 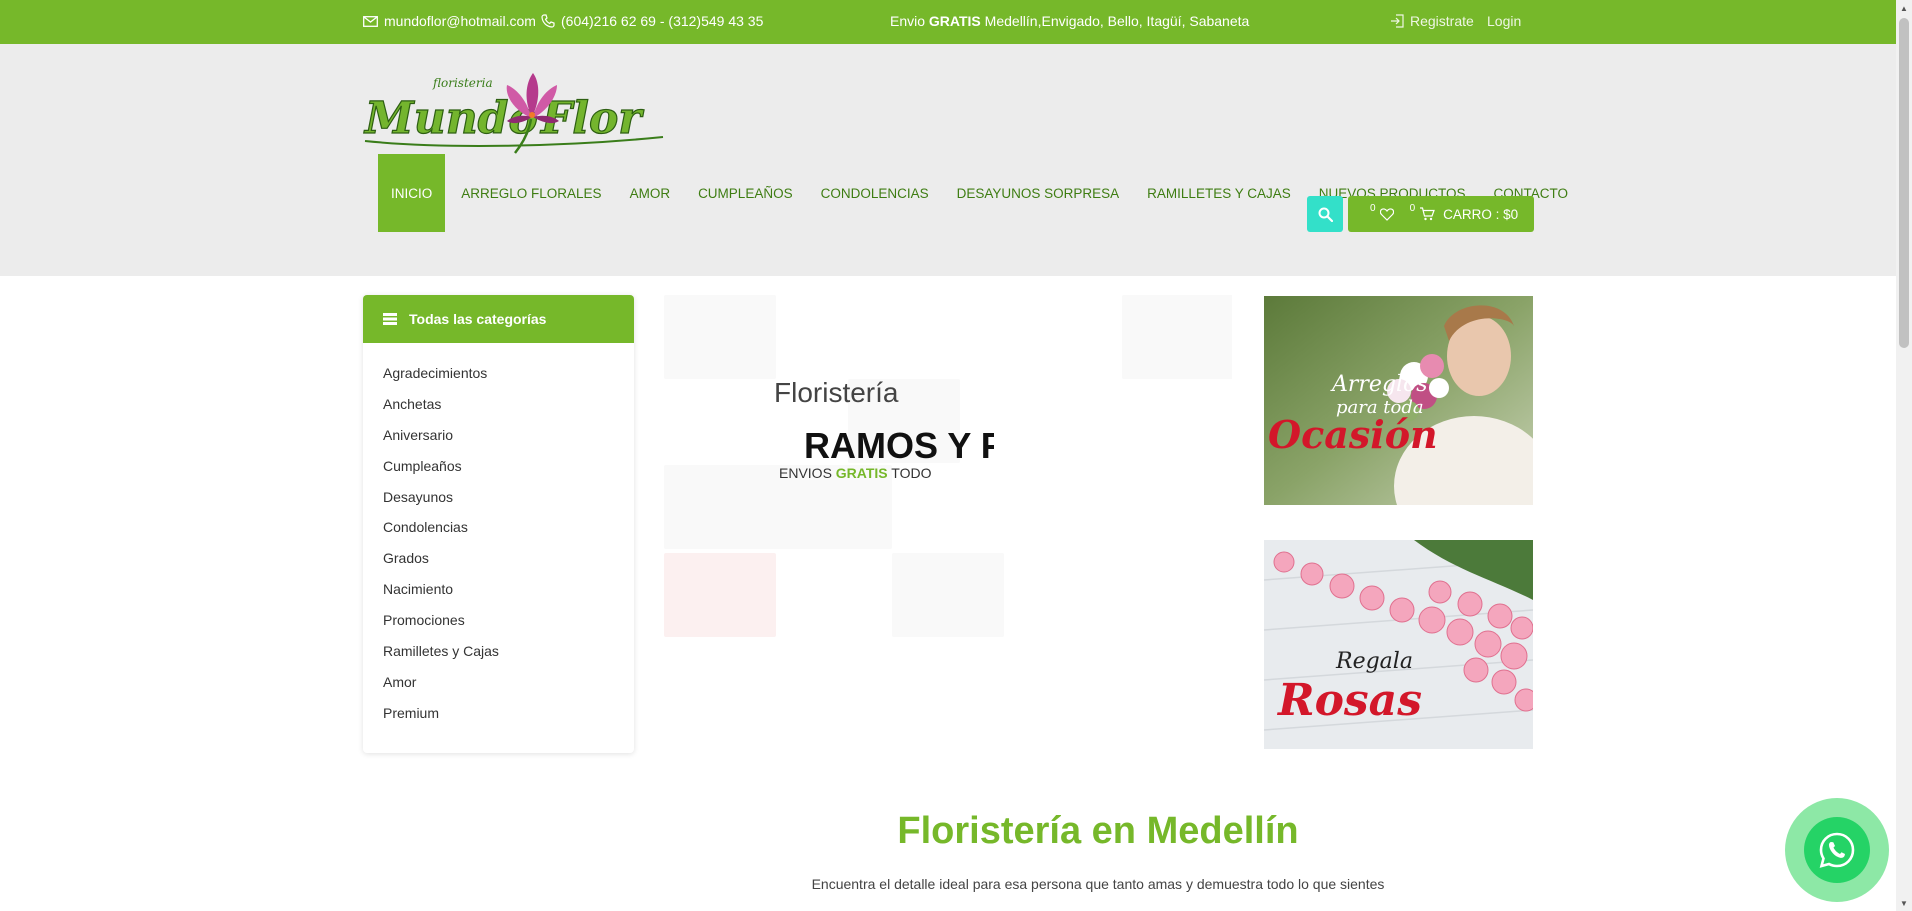 What do you see at coordinates (1374, 661) in the screenshot?
I see `banner2-line1: Regala` at bounding box center [1374, 661].